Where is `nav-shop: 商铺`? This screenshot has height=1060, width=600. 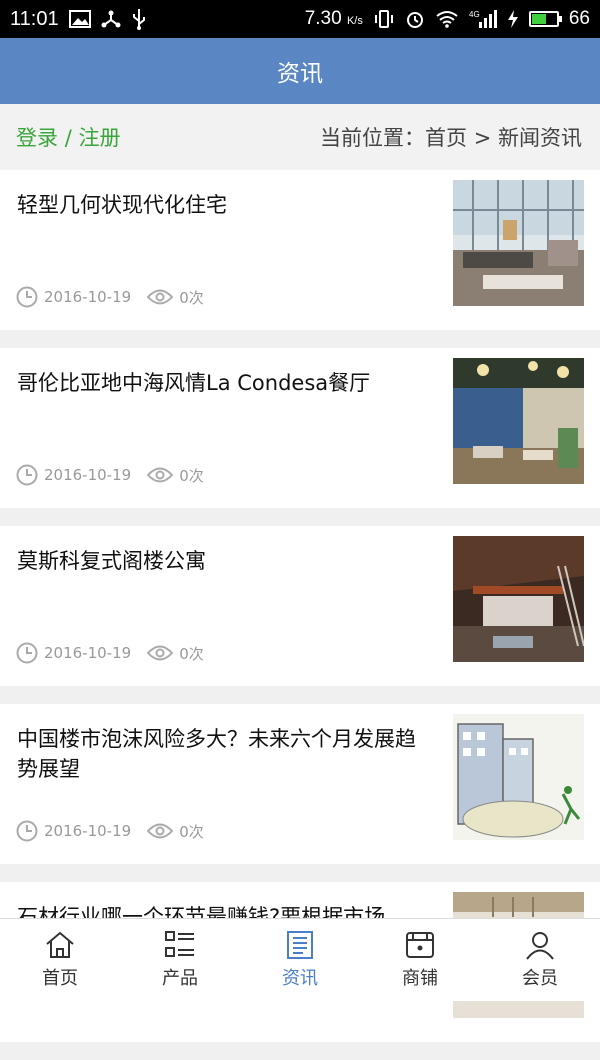 nav-shop: 商铺 is located at coordinates (420, 960).